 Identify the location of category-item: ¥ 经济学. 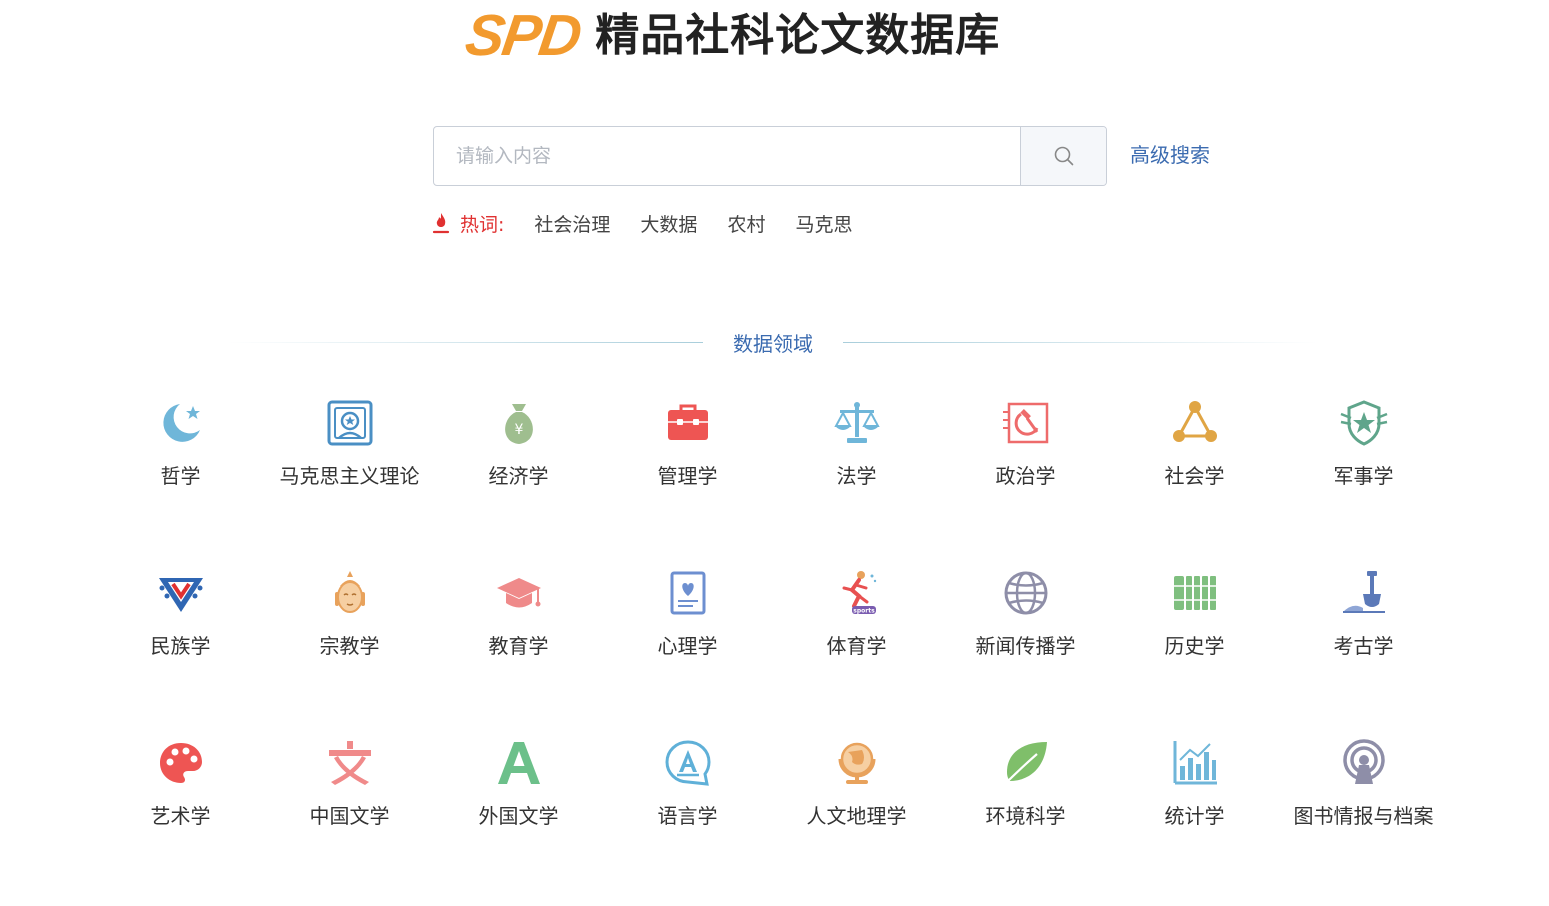
(518, 481).